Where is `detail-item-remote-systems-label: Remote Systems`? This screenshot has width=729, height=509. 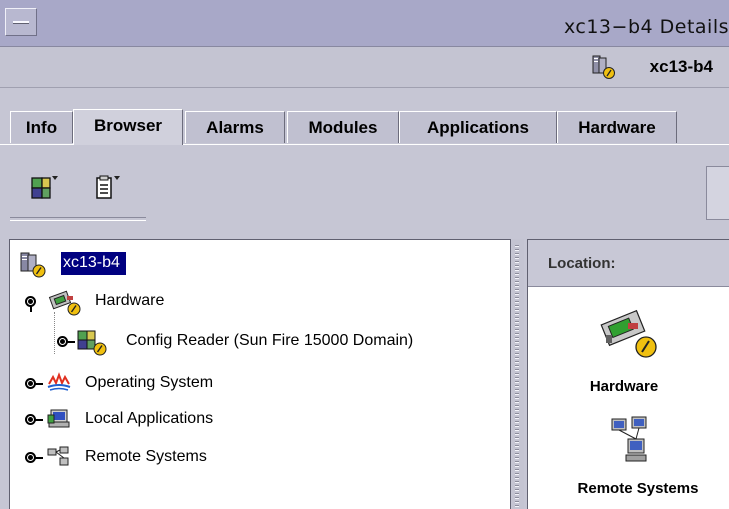 detail-item-remote-systems-label: Remote Systems is located at coordinates (638, 488).